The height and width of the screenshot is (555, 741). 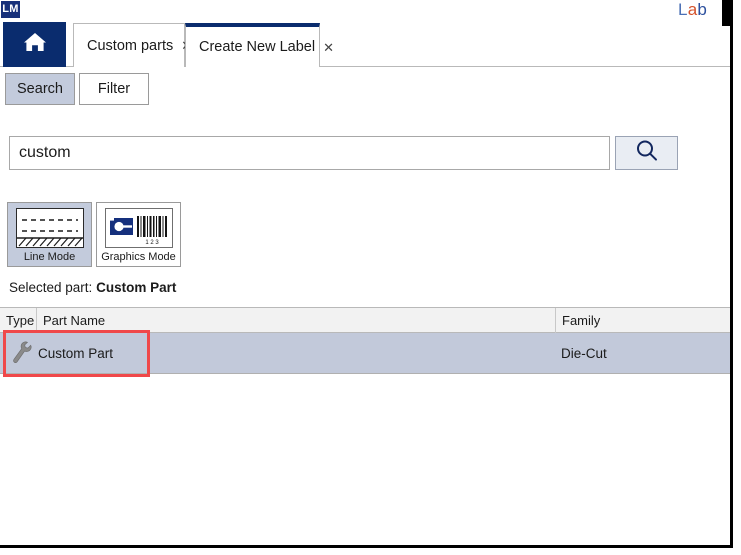 I want to click on search-row, so click(x=365, y=154).